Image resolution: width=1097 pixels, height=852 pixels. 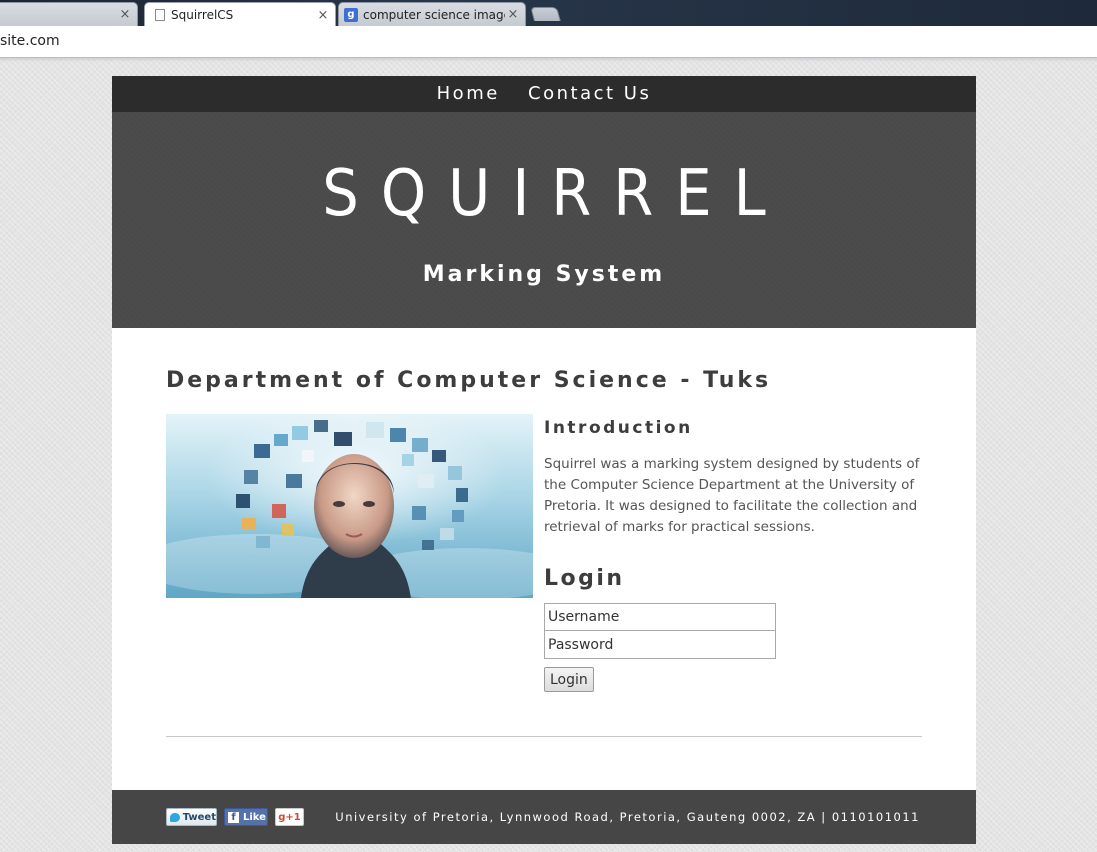 What do you see at coordinates (349, 506) in the screenshot?
I see `computer-science-image` at bounding box center [349, 506].